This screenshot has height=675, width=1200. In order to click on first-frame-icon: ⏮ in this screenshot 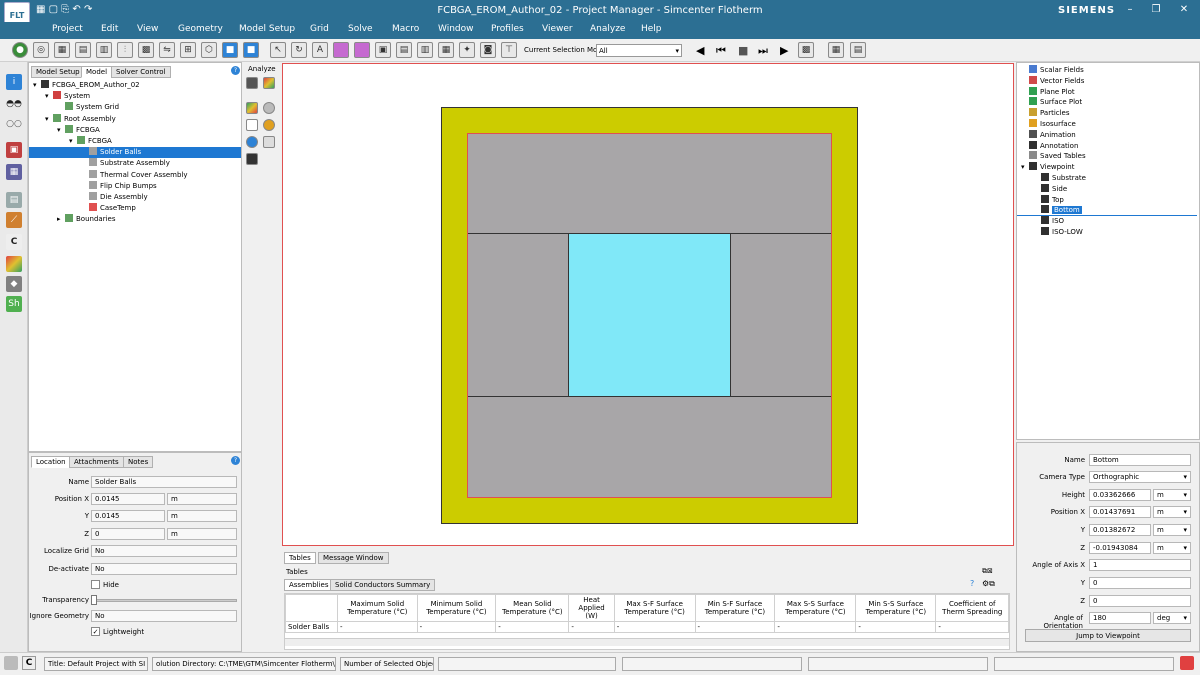, I will do `click(721, 51)`.